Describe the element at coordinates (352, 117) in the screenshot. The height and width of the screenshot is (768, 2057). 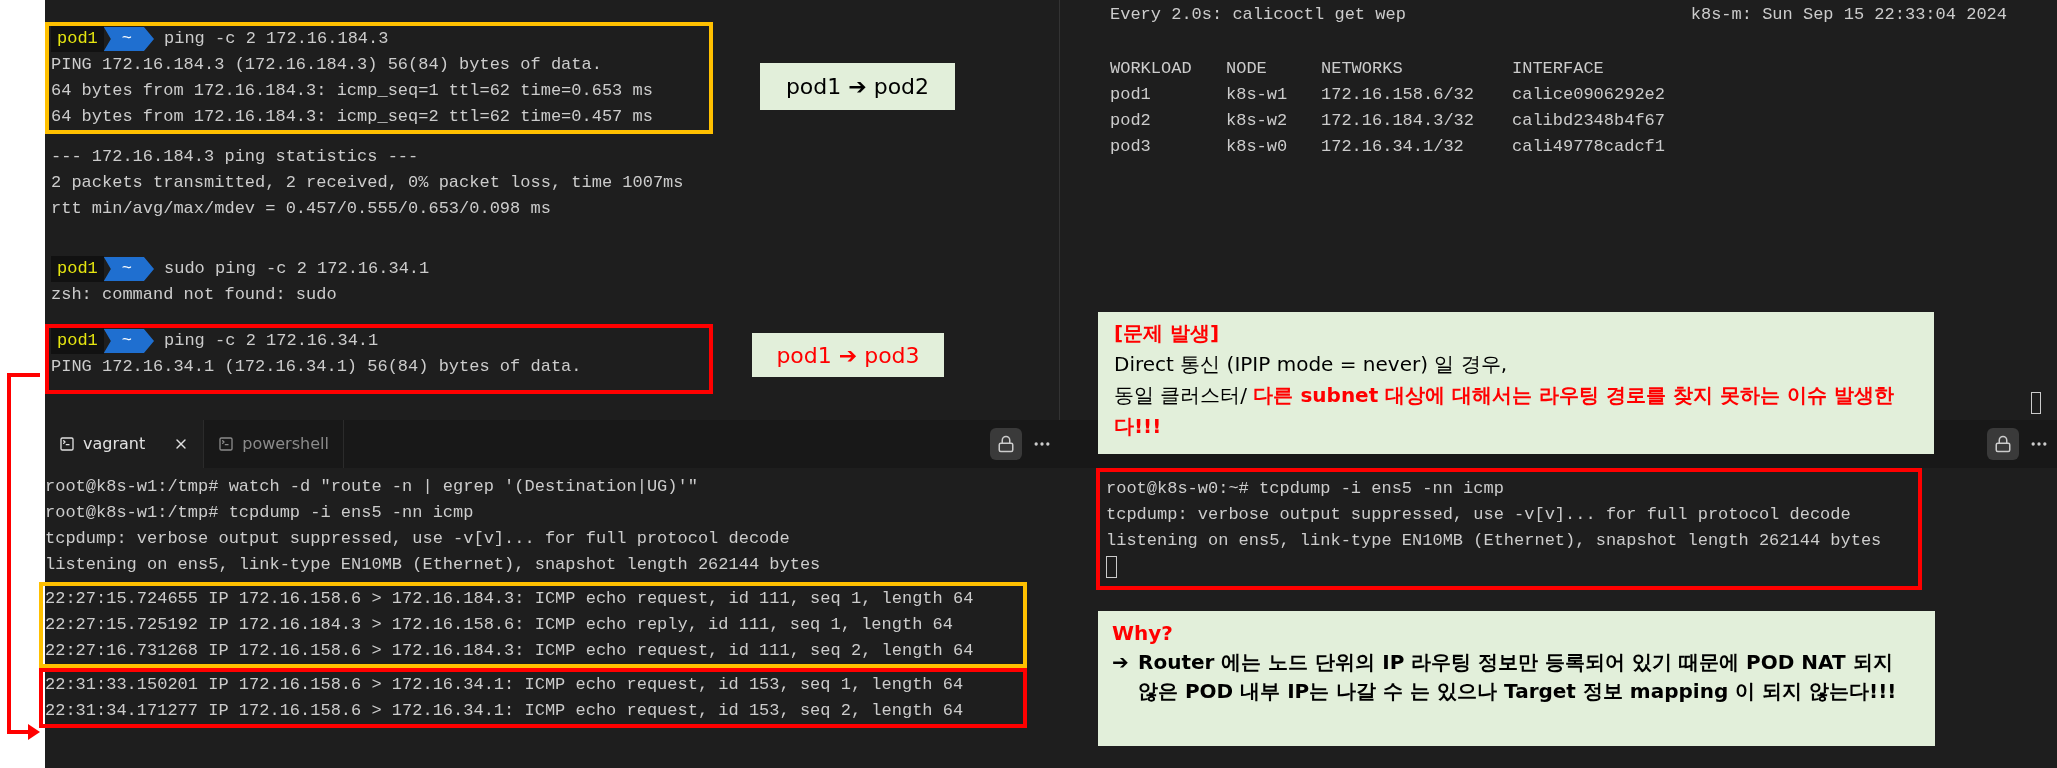
I see `terminal-line: 64 bytes from 172.16.184.3: icmp_seq=2 ttl=62 time=0.457 ms` at that location.